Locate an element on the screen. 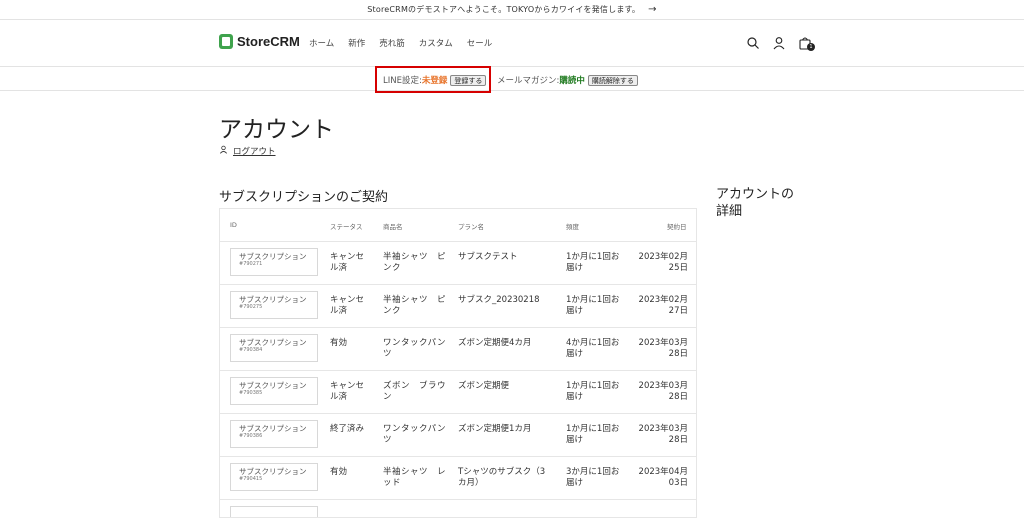  line-setting: LINE設定: 未登録 登録する is located at coordinates (435, 80).